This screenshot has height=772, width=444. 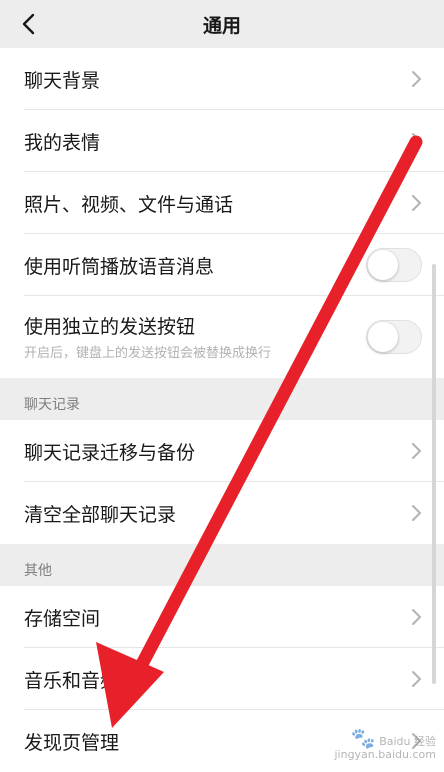 What do you see at coordinates (148, 353) in the screenshot?
I see `row-sublabel: 开启后，键盘上的发送按钮会被替换成换行` at bounding box center [148, 353].